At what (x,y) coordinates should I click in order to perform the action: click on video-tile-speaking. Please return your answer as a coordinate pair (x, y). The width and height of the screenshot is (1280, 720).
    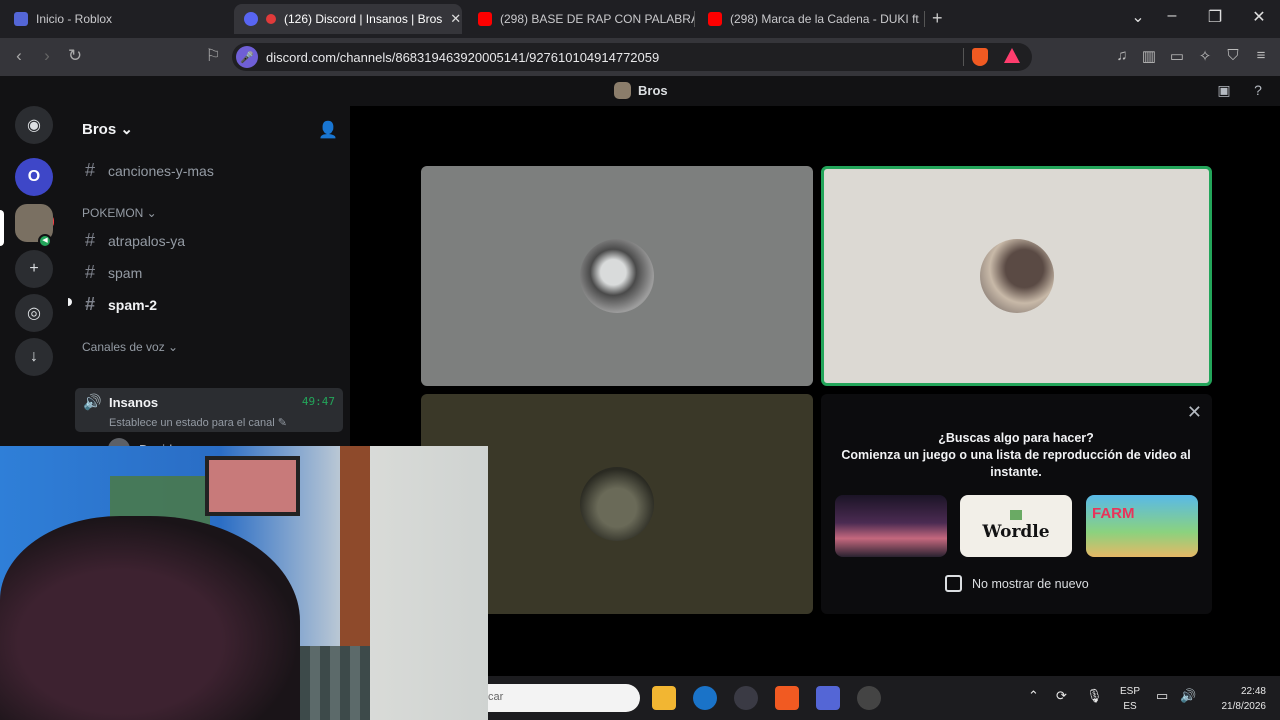
    Looking at the image, I should click on (1016, 276).